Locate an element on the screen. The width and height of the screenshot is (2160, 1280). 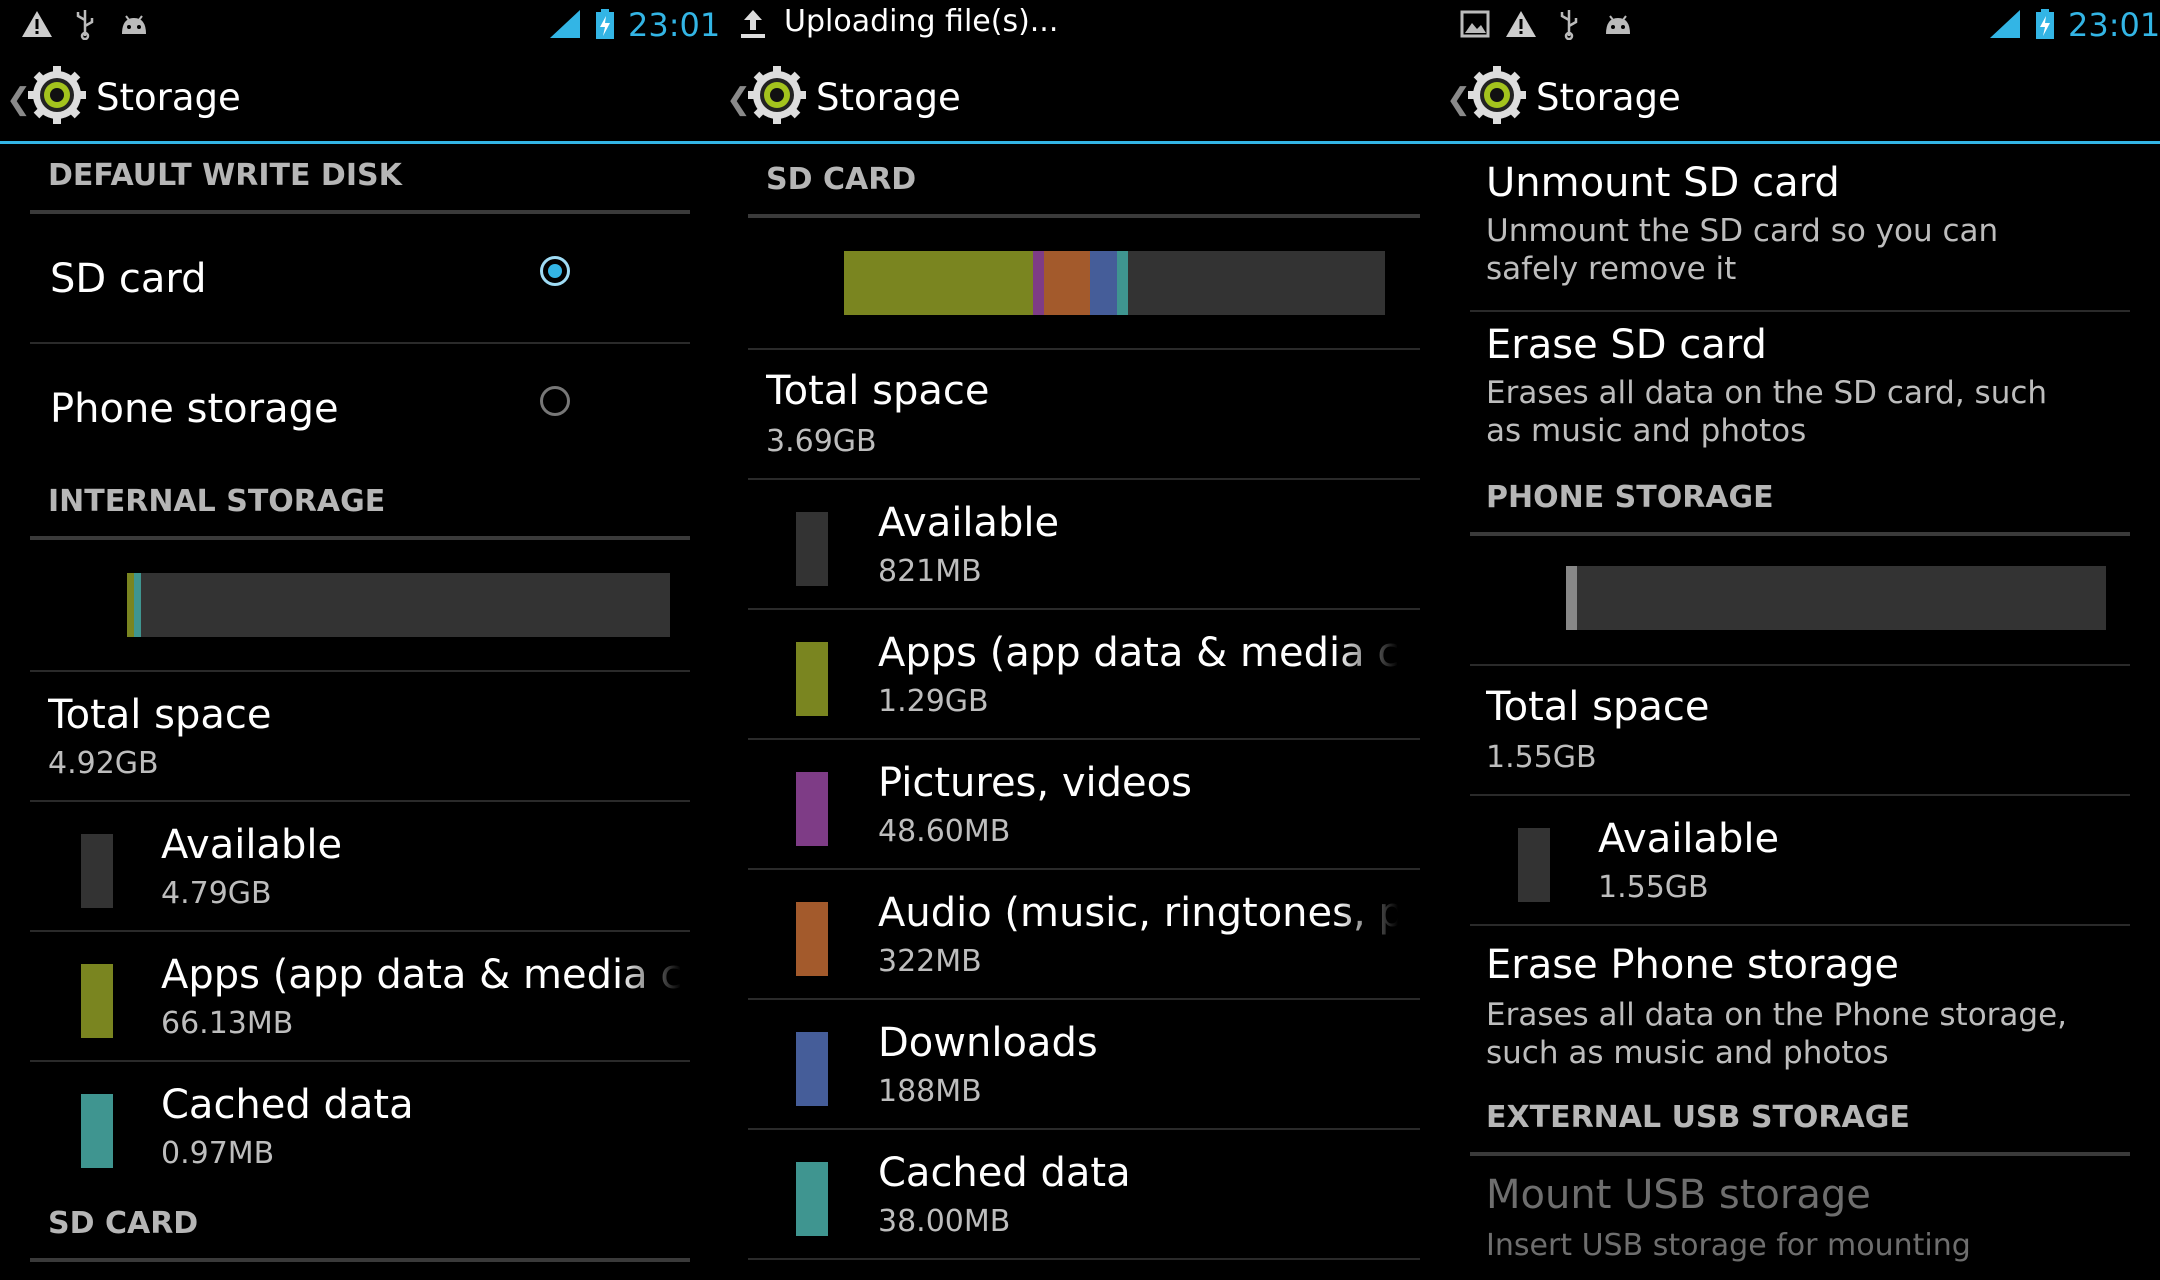
item-value: 322MB is located at coordinates (930, 961).